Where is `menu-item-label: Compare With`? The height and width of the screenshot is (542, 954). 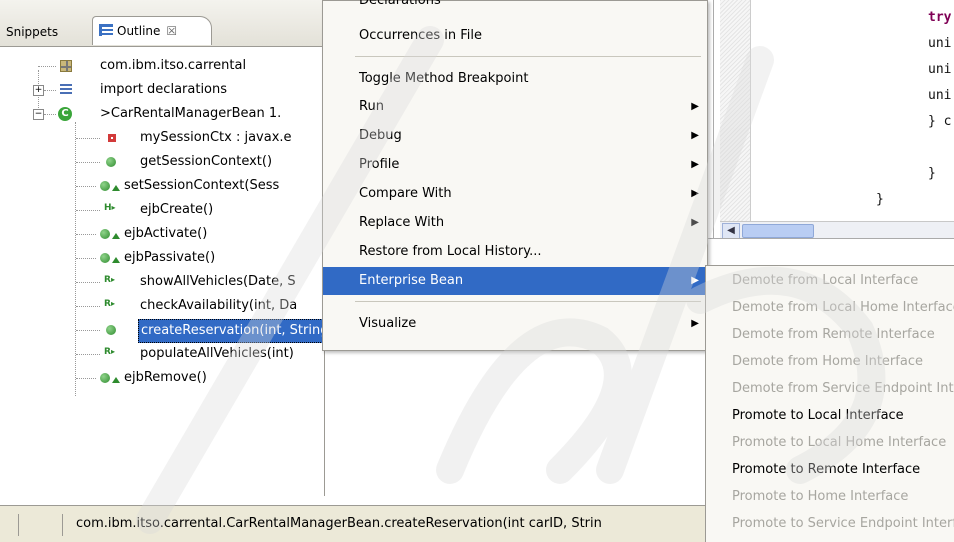
menu-item-label: Compare With is located at coordinates (405, 193).